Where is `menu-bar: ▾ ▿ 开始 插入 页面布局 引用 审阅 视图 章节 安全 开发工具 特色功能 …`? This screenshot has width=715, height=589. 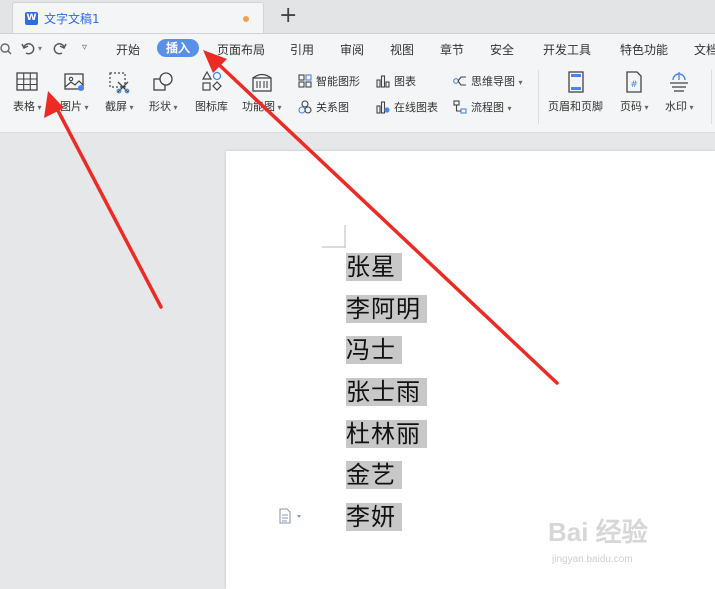
menu-bar: ▾ ▿ 开始 插入 页面布局 引用 审阅 视图 章节 安全 开发工具 特色功能 … is located at coordinates (357, 49).